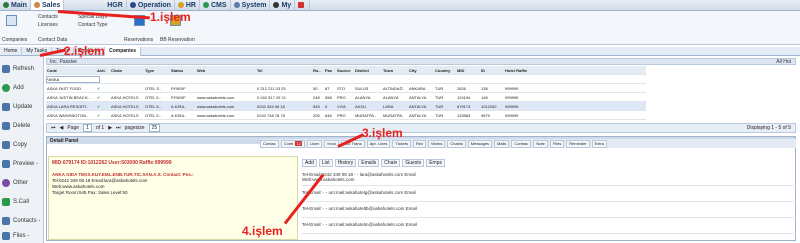  Describe the element at coordinates (23, 69) in the screenshot. I see `refresh-button: Refresh` at that location.